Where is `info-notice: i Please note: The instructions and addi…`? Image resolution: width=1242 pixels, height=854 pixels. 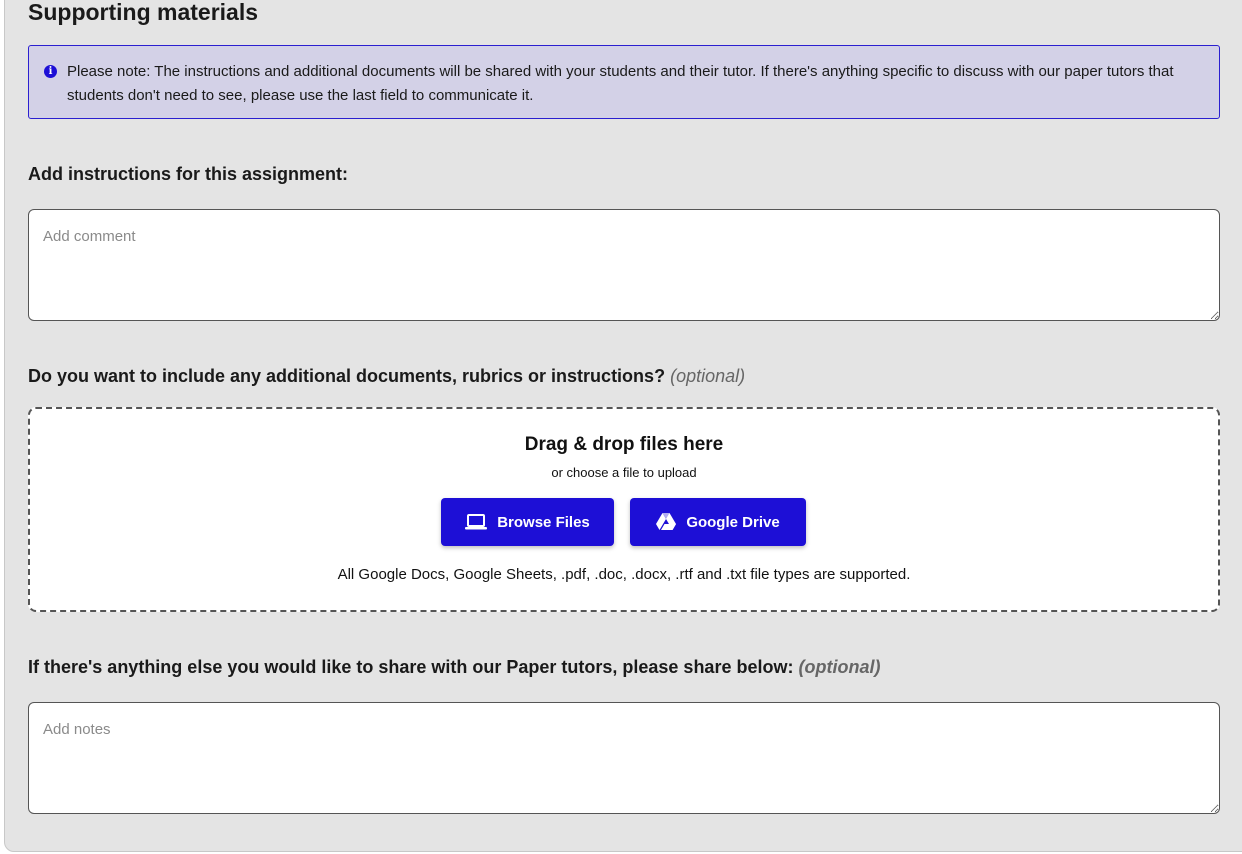
info-notice: i Please note: The instructions and addi… is located at coordinates (624, 82).